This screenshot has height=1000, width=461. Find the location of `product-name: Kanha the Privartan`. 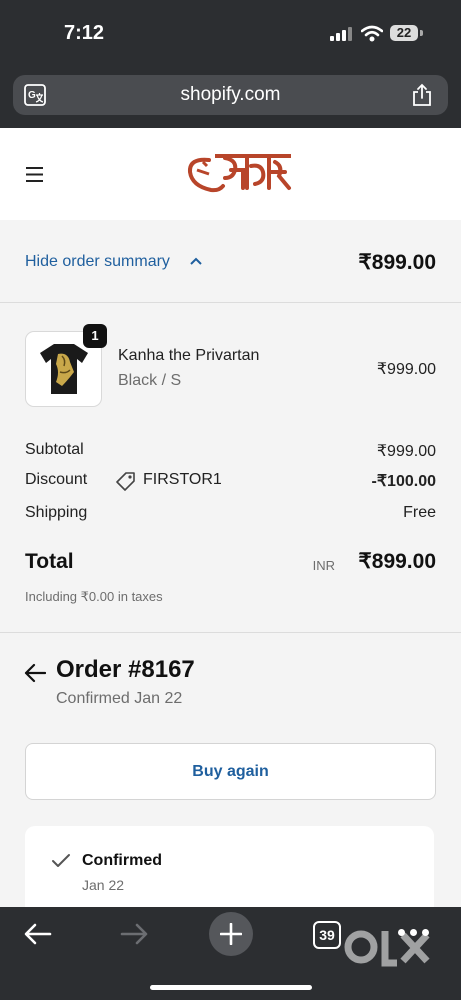

product-name: Kanha the Privartan is located at coordinates (189, 355).